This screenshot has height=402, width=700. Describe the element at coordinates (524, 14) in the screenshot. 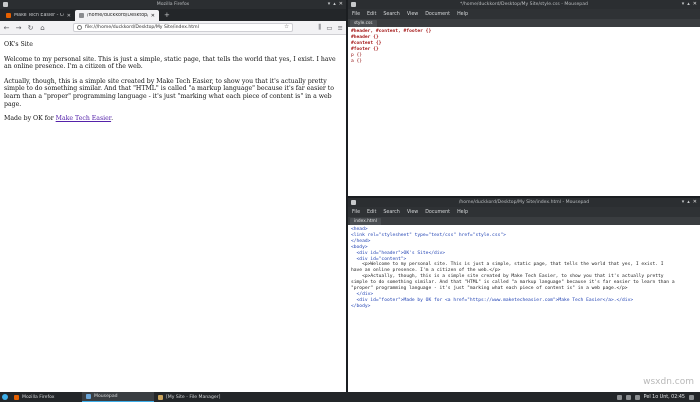

I see `mousepad-css-menubar: File Edit Search View Document Help` at that location.